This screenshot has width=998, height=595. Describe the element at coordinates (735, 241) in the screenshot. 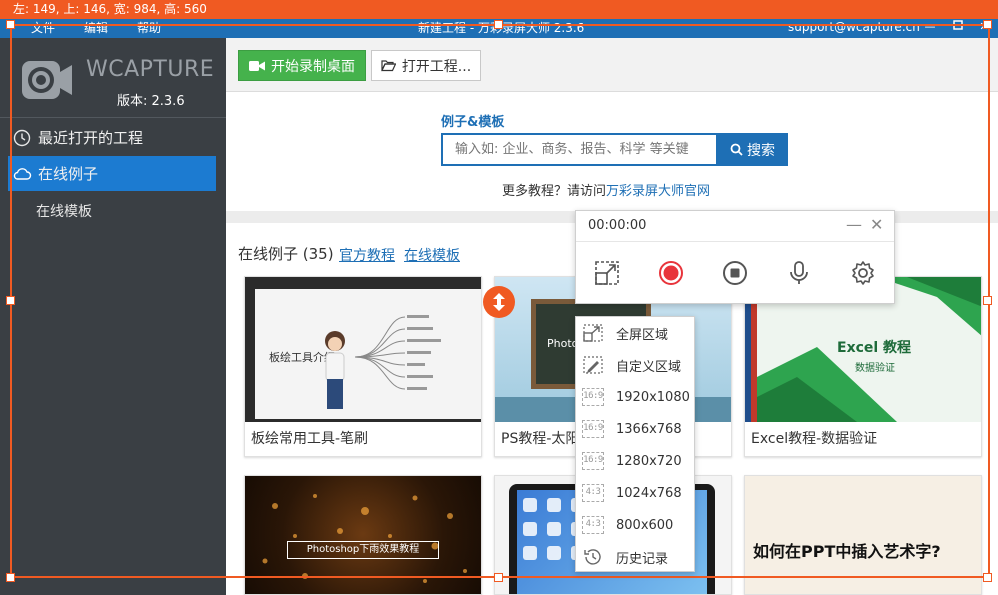

I see `panel-divider` at that location.